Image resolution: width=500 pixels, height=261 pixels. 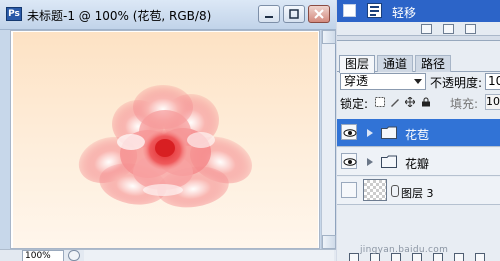 I want to click on chevron-down-icon, so click(x=418, y=81).